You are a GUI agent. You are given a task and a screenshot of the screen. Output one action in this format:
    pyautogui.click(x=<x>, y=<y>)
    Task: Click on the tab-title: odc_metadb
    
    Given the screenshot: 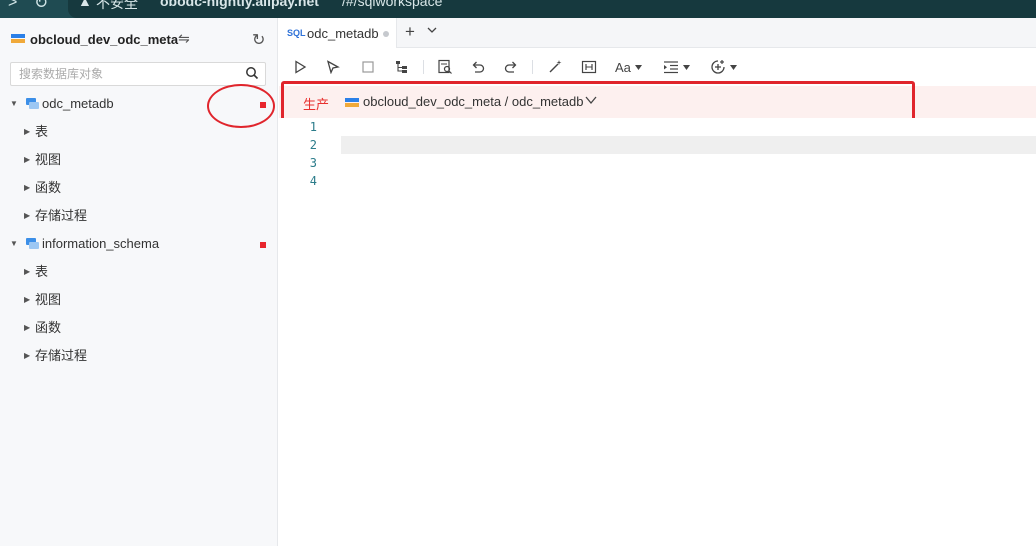 What is the action you would take?
    pyautogui.click(x=343, y=33)
    